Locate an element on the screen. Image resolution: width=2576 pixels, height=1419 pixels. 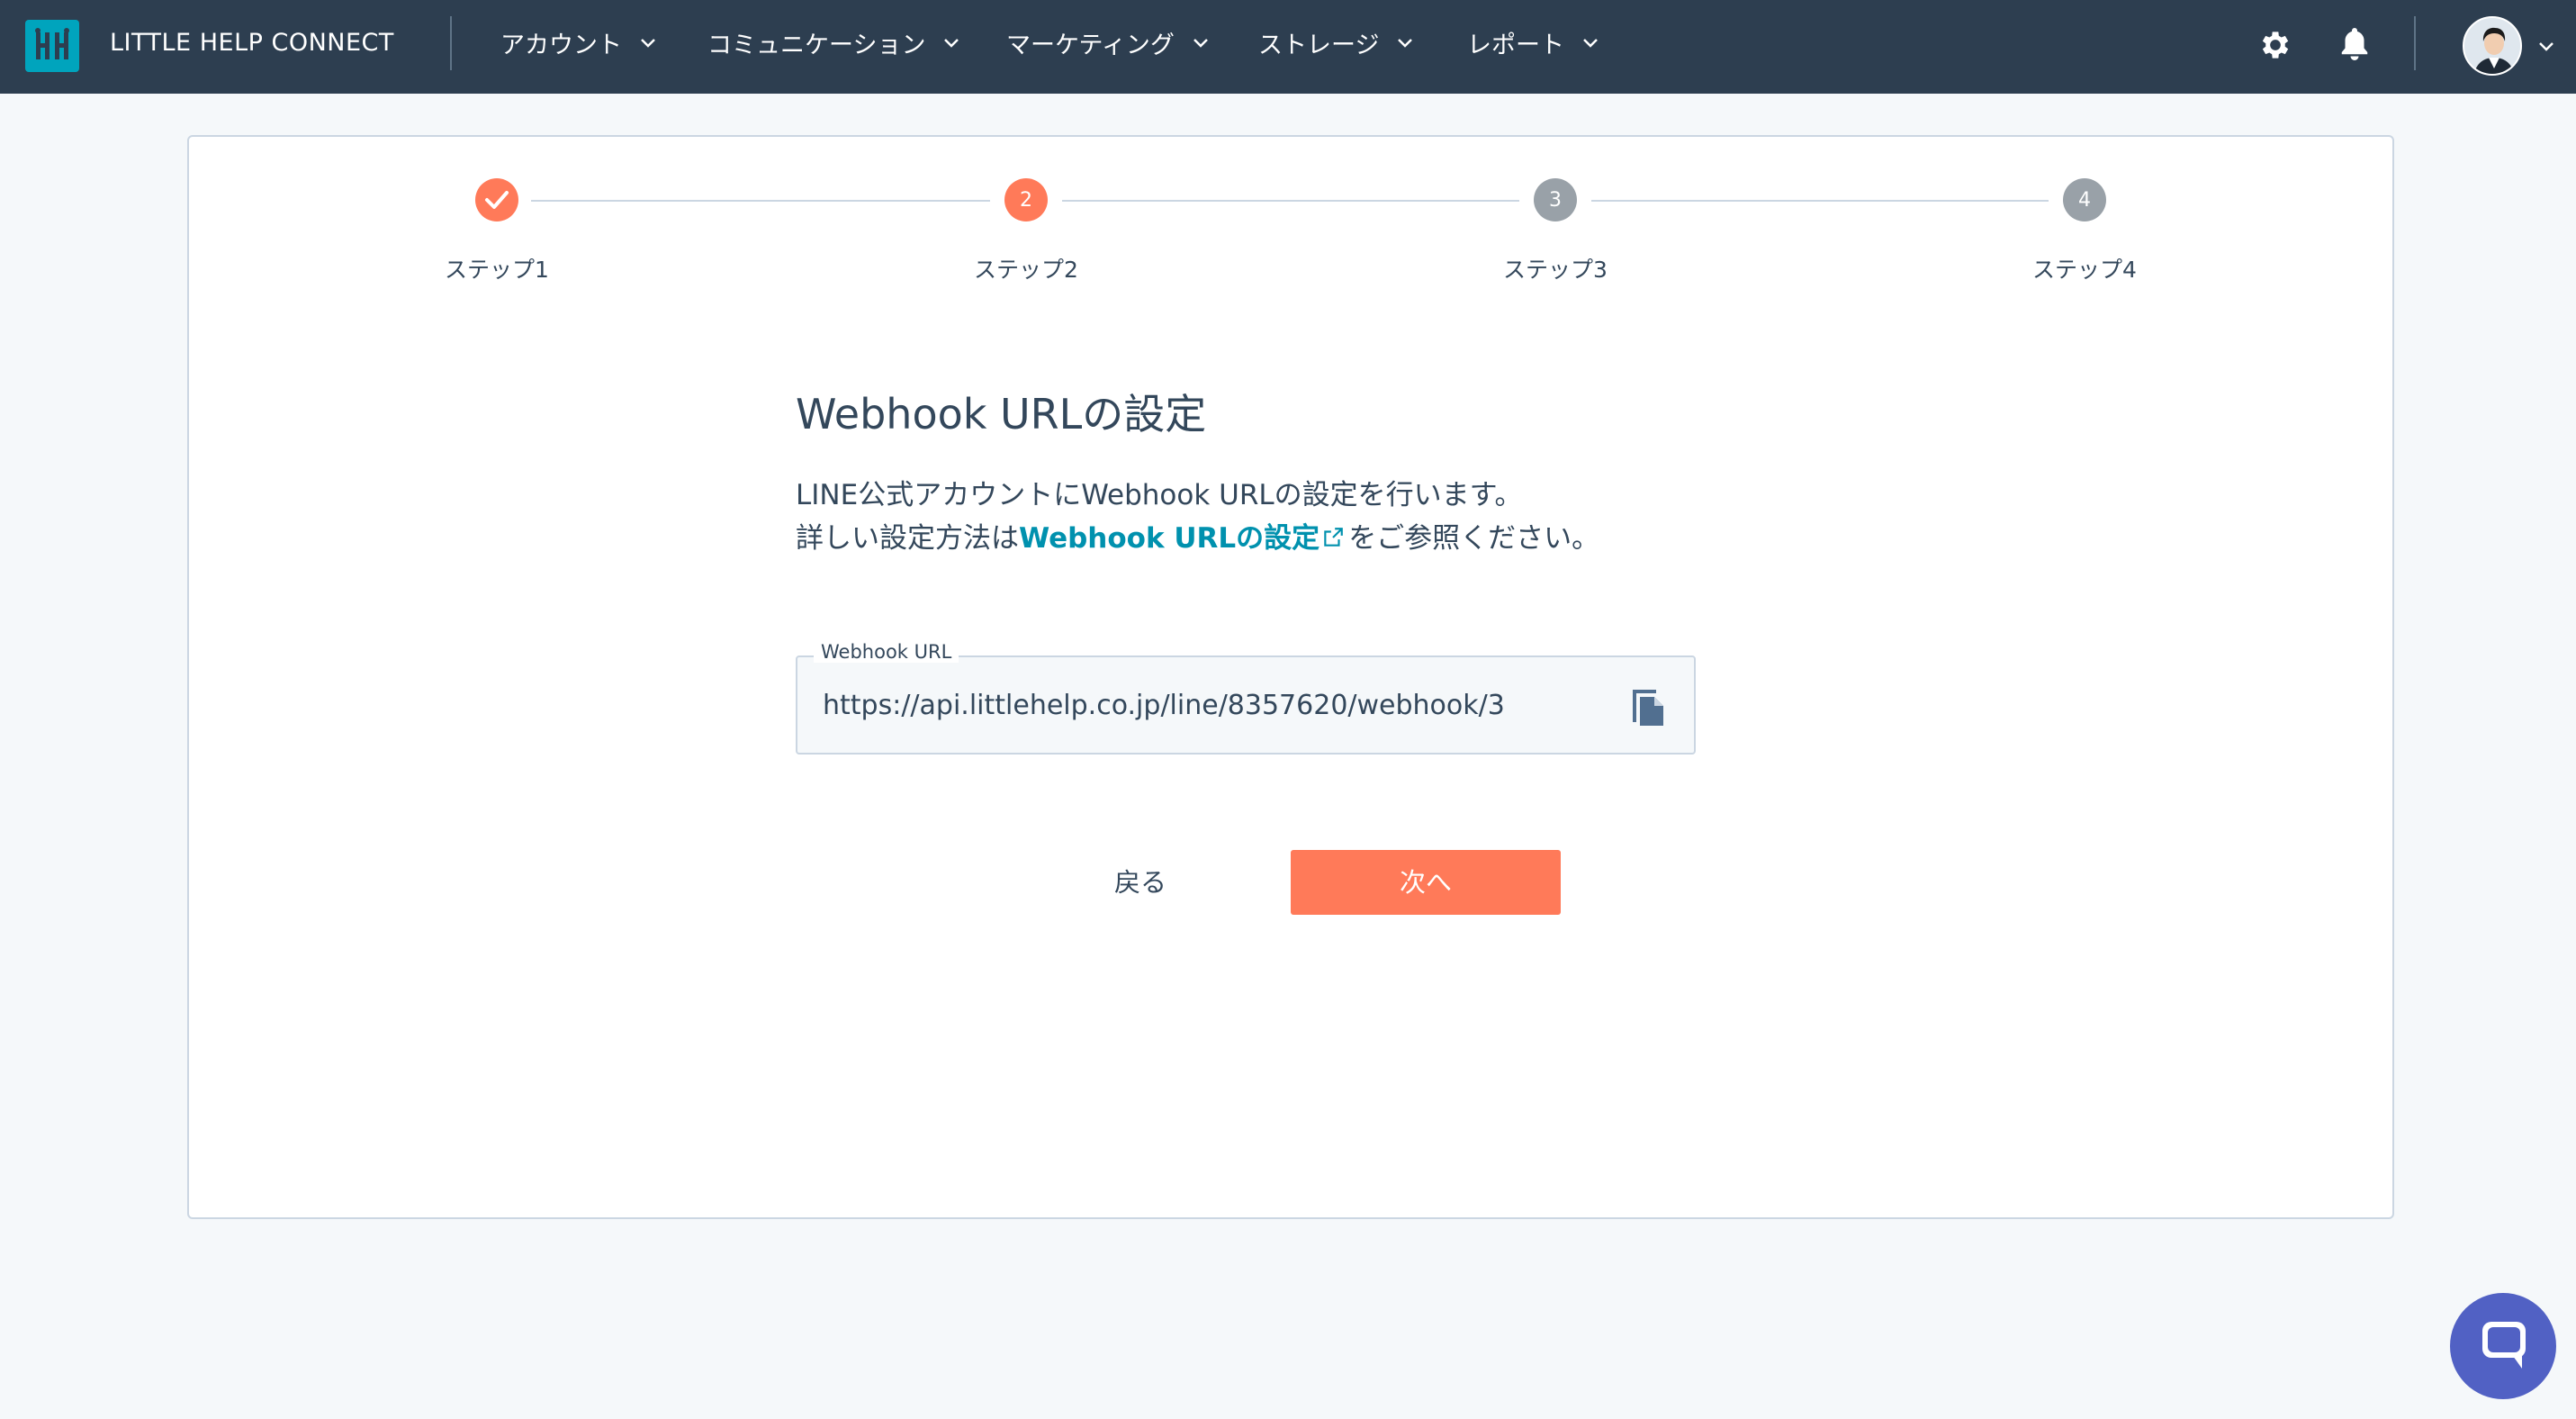
app-logo is located at coordinates (52, 46).